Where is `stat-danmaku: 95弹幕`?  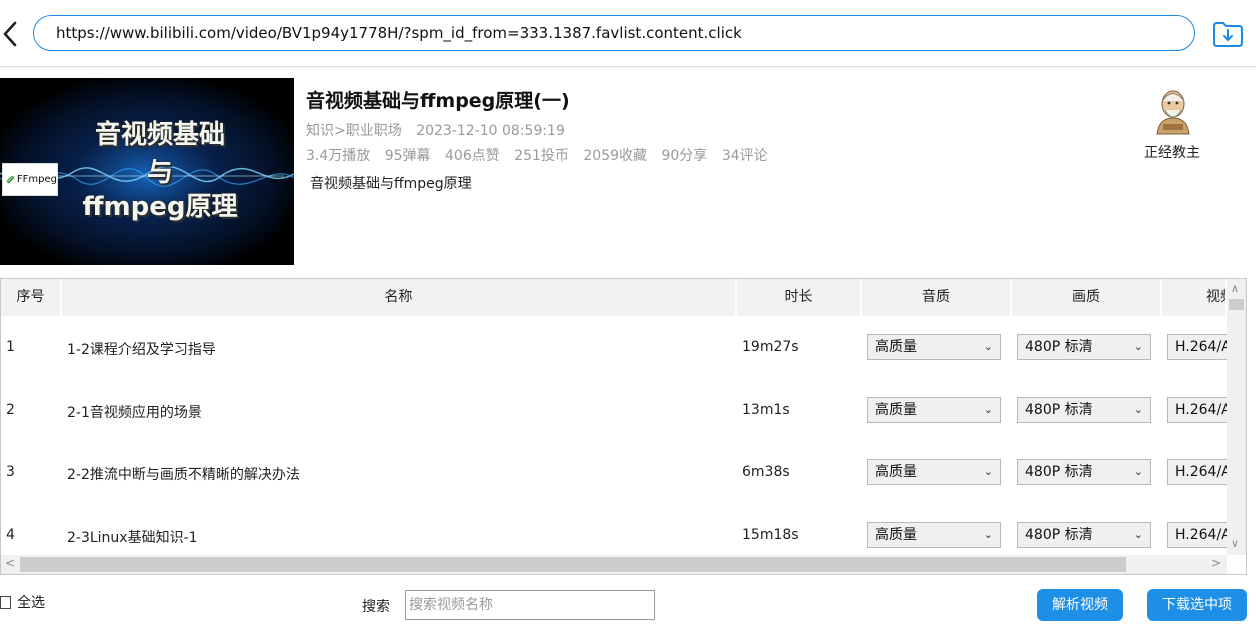 stat-danmaku: 95弹幕 is located at coordinates (407, 156).